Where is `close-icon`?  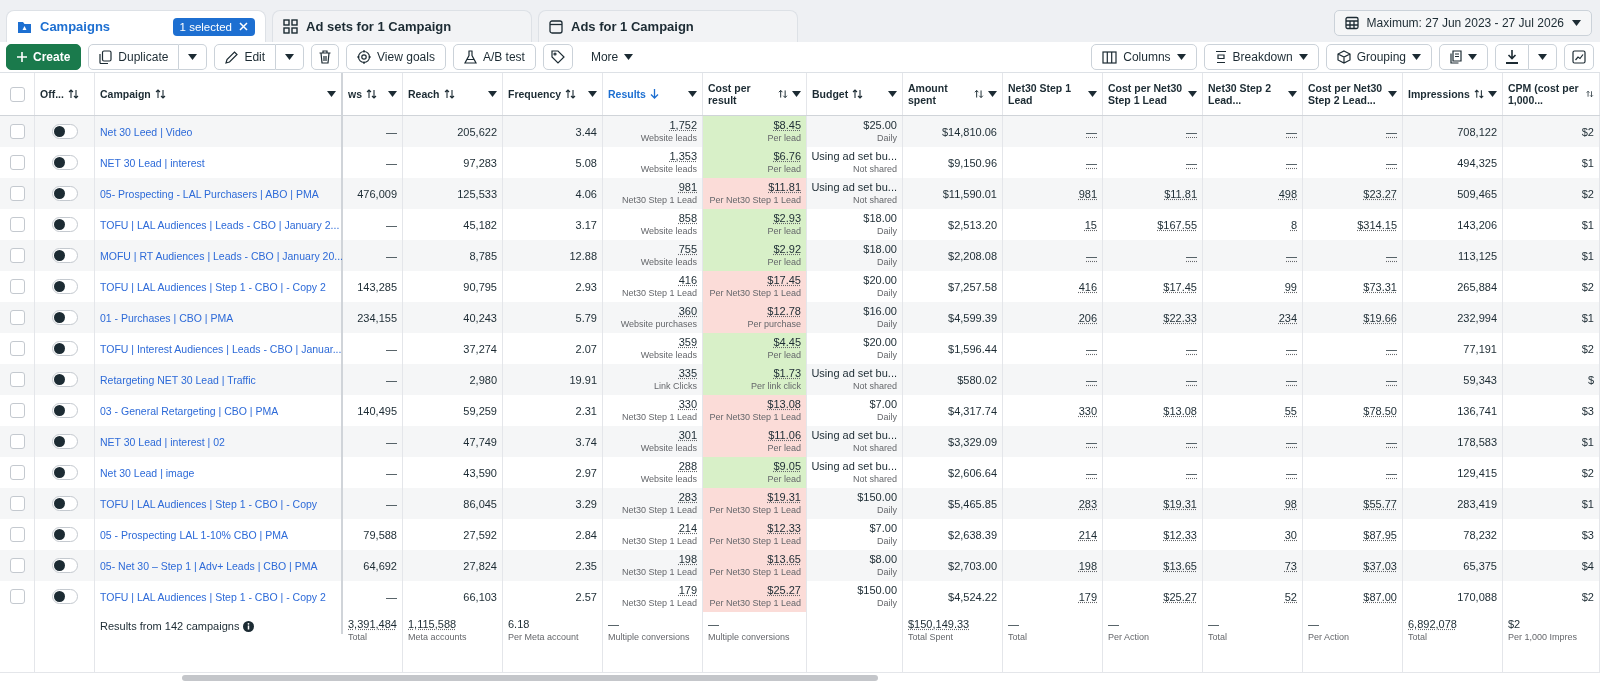 close-icon is located at coordinates (243, 26).